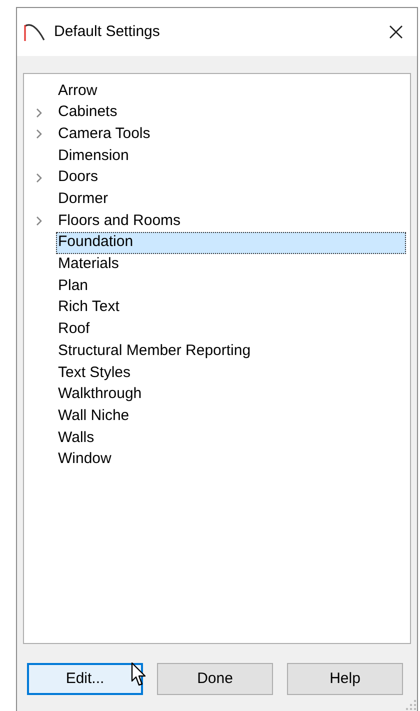  Describe the element at coordinates (231, 134) in the screenshot. I see `tree-item: Camera Tools` at that location.